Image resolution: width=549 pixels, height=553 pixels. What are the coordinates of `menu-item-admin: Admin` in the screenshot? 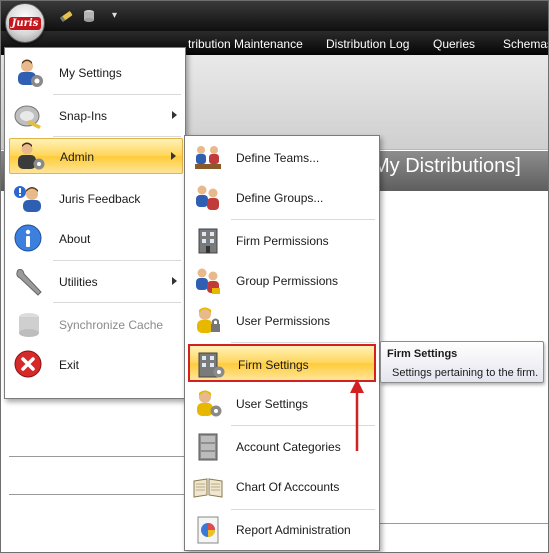 It's located at (96, 156).